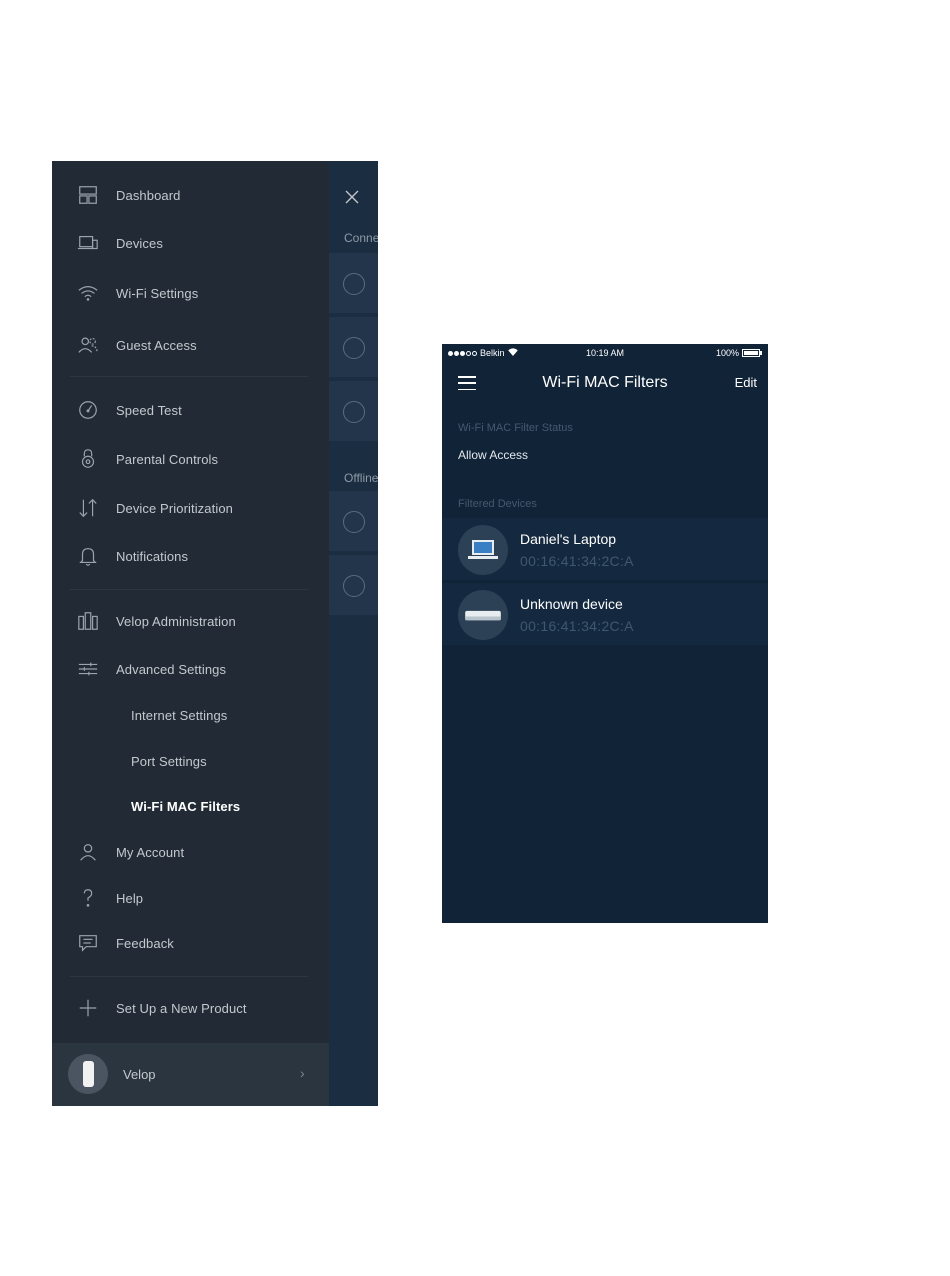  I want to click on battery-status: 100%, so click(739, 353).